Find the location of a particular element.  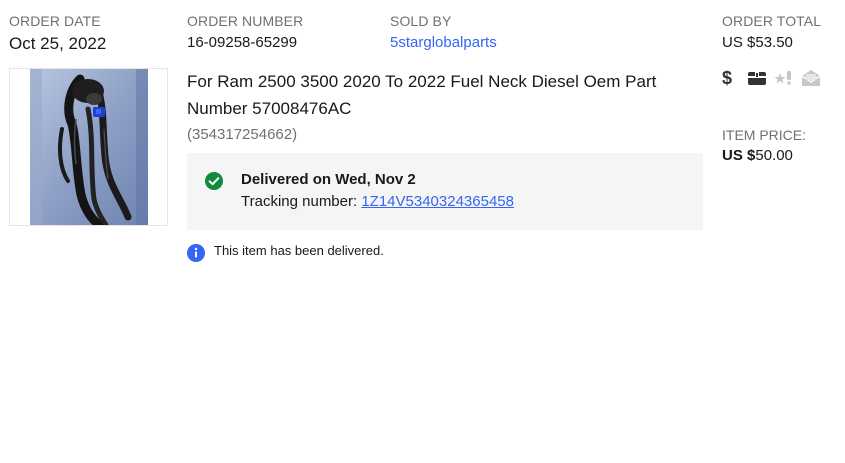

order-total-amount: 53.50 is located at coordinates (774, 42).